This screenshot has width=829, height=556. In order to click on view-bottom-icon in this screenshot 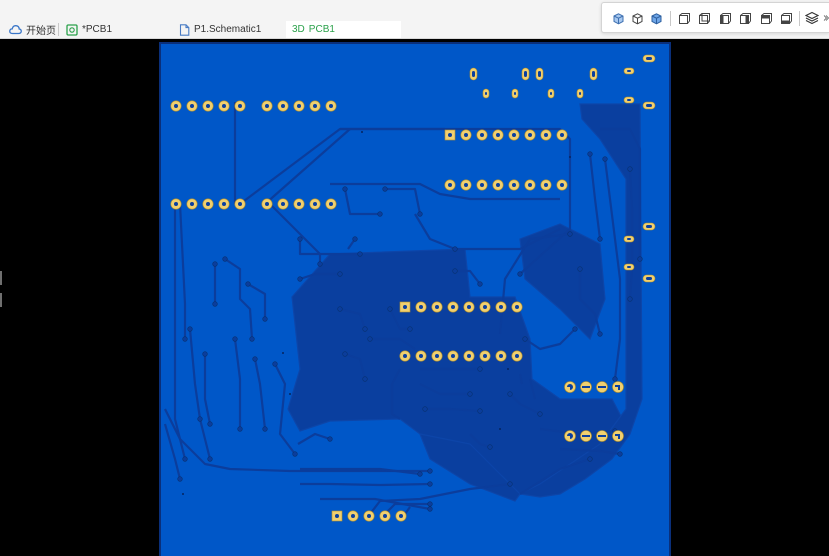, I will do `click(786, 18)`.